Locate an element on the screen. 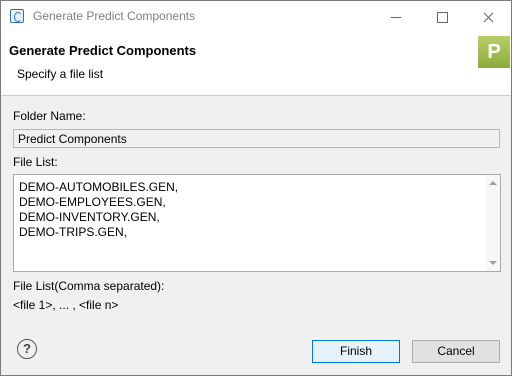 Image resolution: width=512 pixels, height=376 pixels. file-list-hint-label: File List(Comma separated): is located at coordinates (89, 286).